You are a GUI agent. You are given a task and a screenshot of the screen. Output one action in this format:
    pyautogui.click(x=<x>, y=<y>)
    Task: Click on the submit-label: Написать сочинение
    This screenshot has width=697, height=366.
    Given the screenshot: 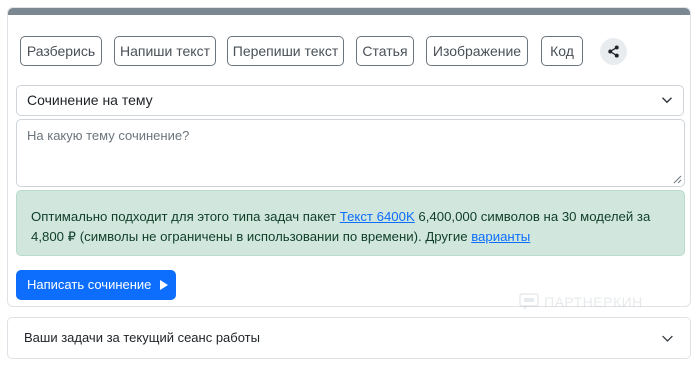 What is the action you would take?
    pyautogui.click(x=89, y=284)
    